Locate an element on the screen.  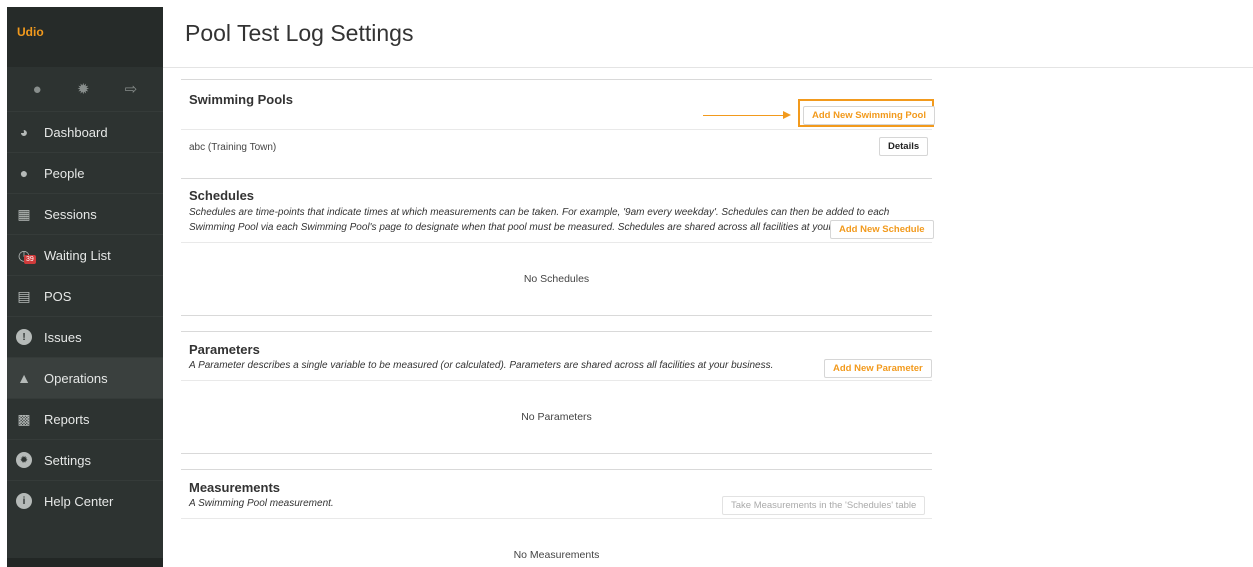
info-icon: i is located at coordinates (24, 501).